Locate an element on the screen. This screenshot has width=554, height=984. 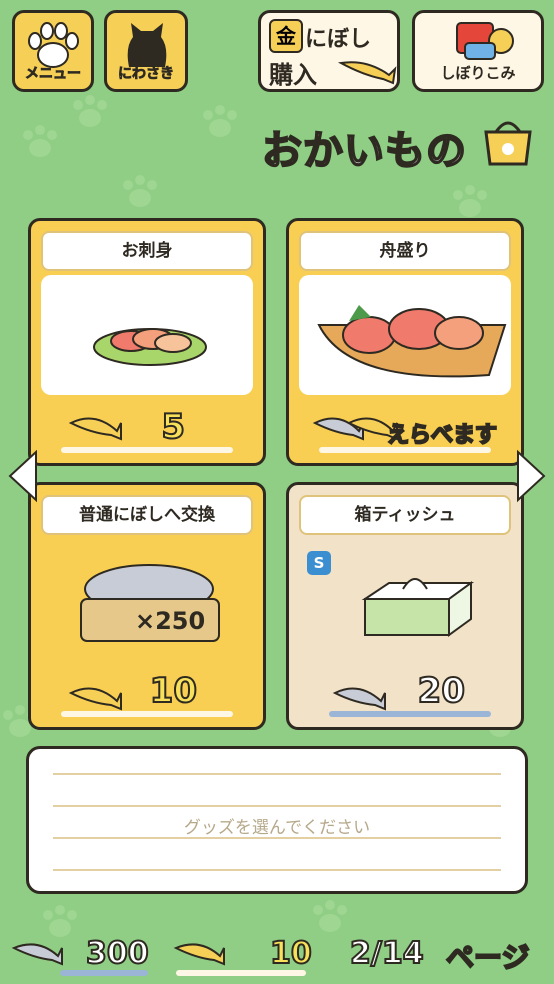
item-card-funamori: 舟盛り えらべます is located at coordinates (405, 342).